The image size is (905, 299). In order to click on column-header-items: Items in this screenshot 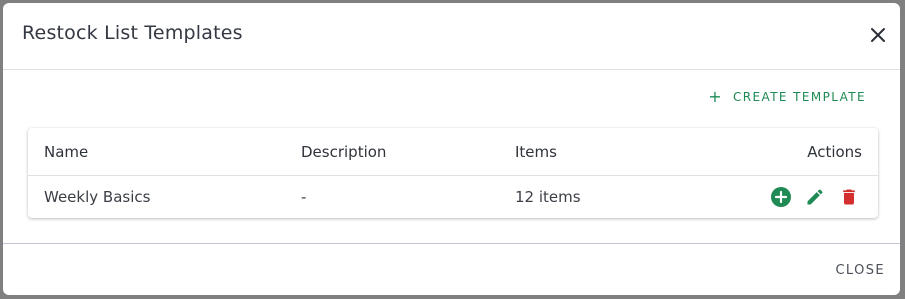, I will do `click(536, 151)`.